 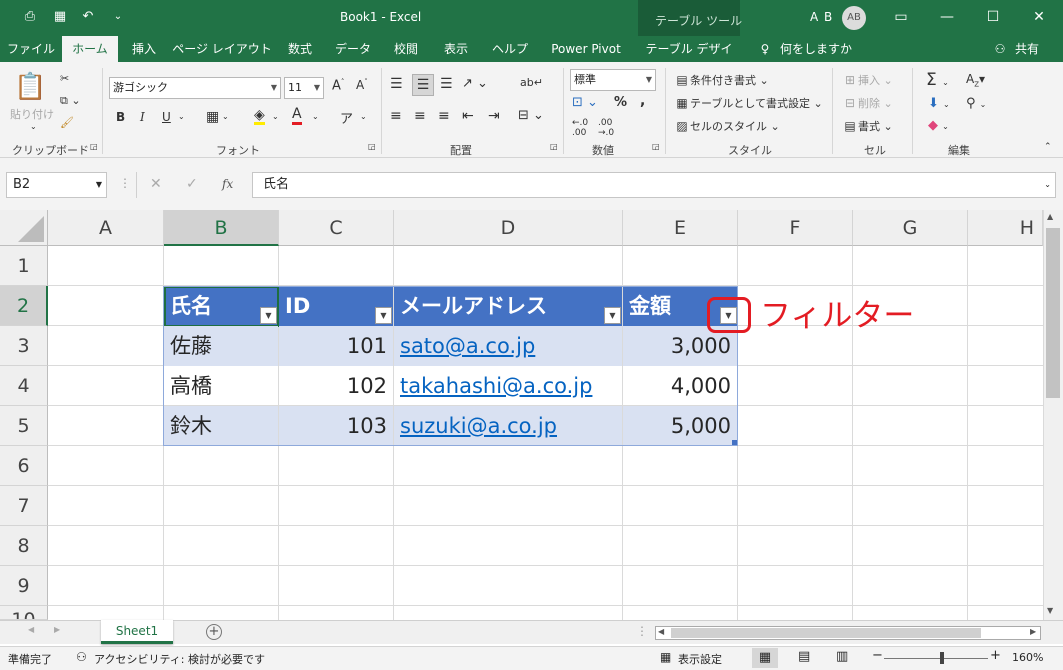 What do you see at coordinates (195, 88) in the screenshot?
I see `font-name-combo: 游ゴシック ▼` at bounding box center [195, 88].